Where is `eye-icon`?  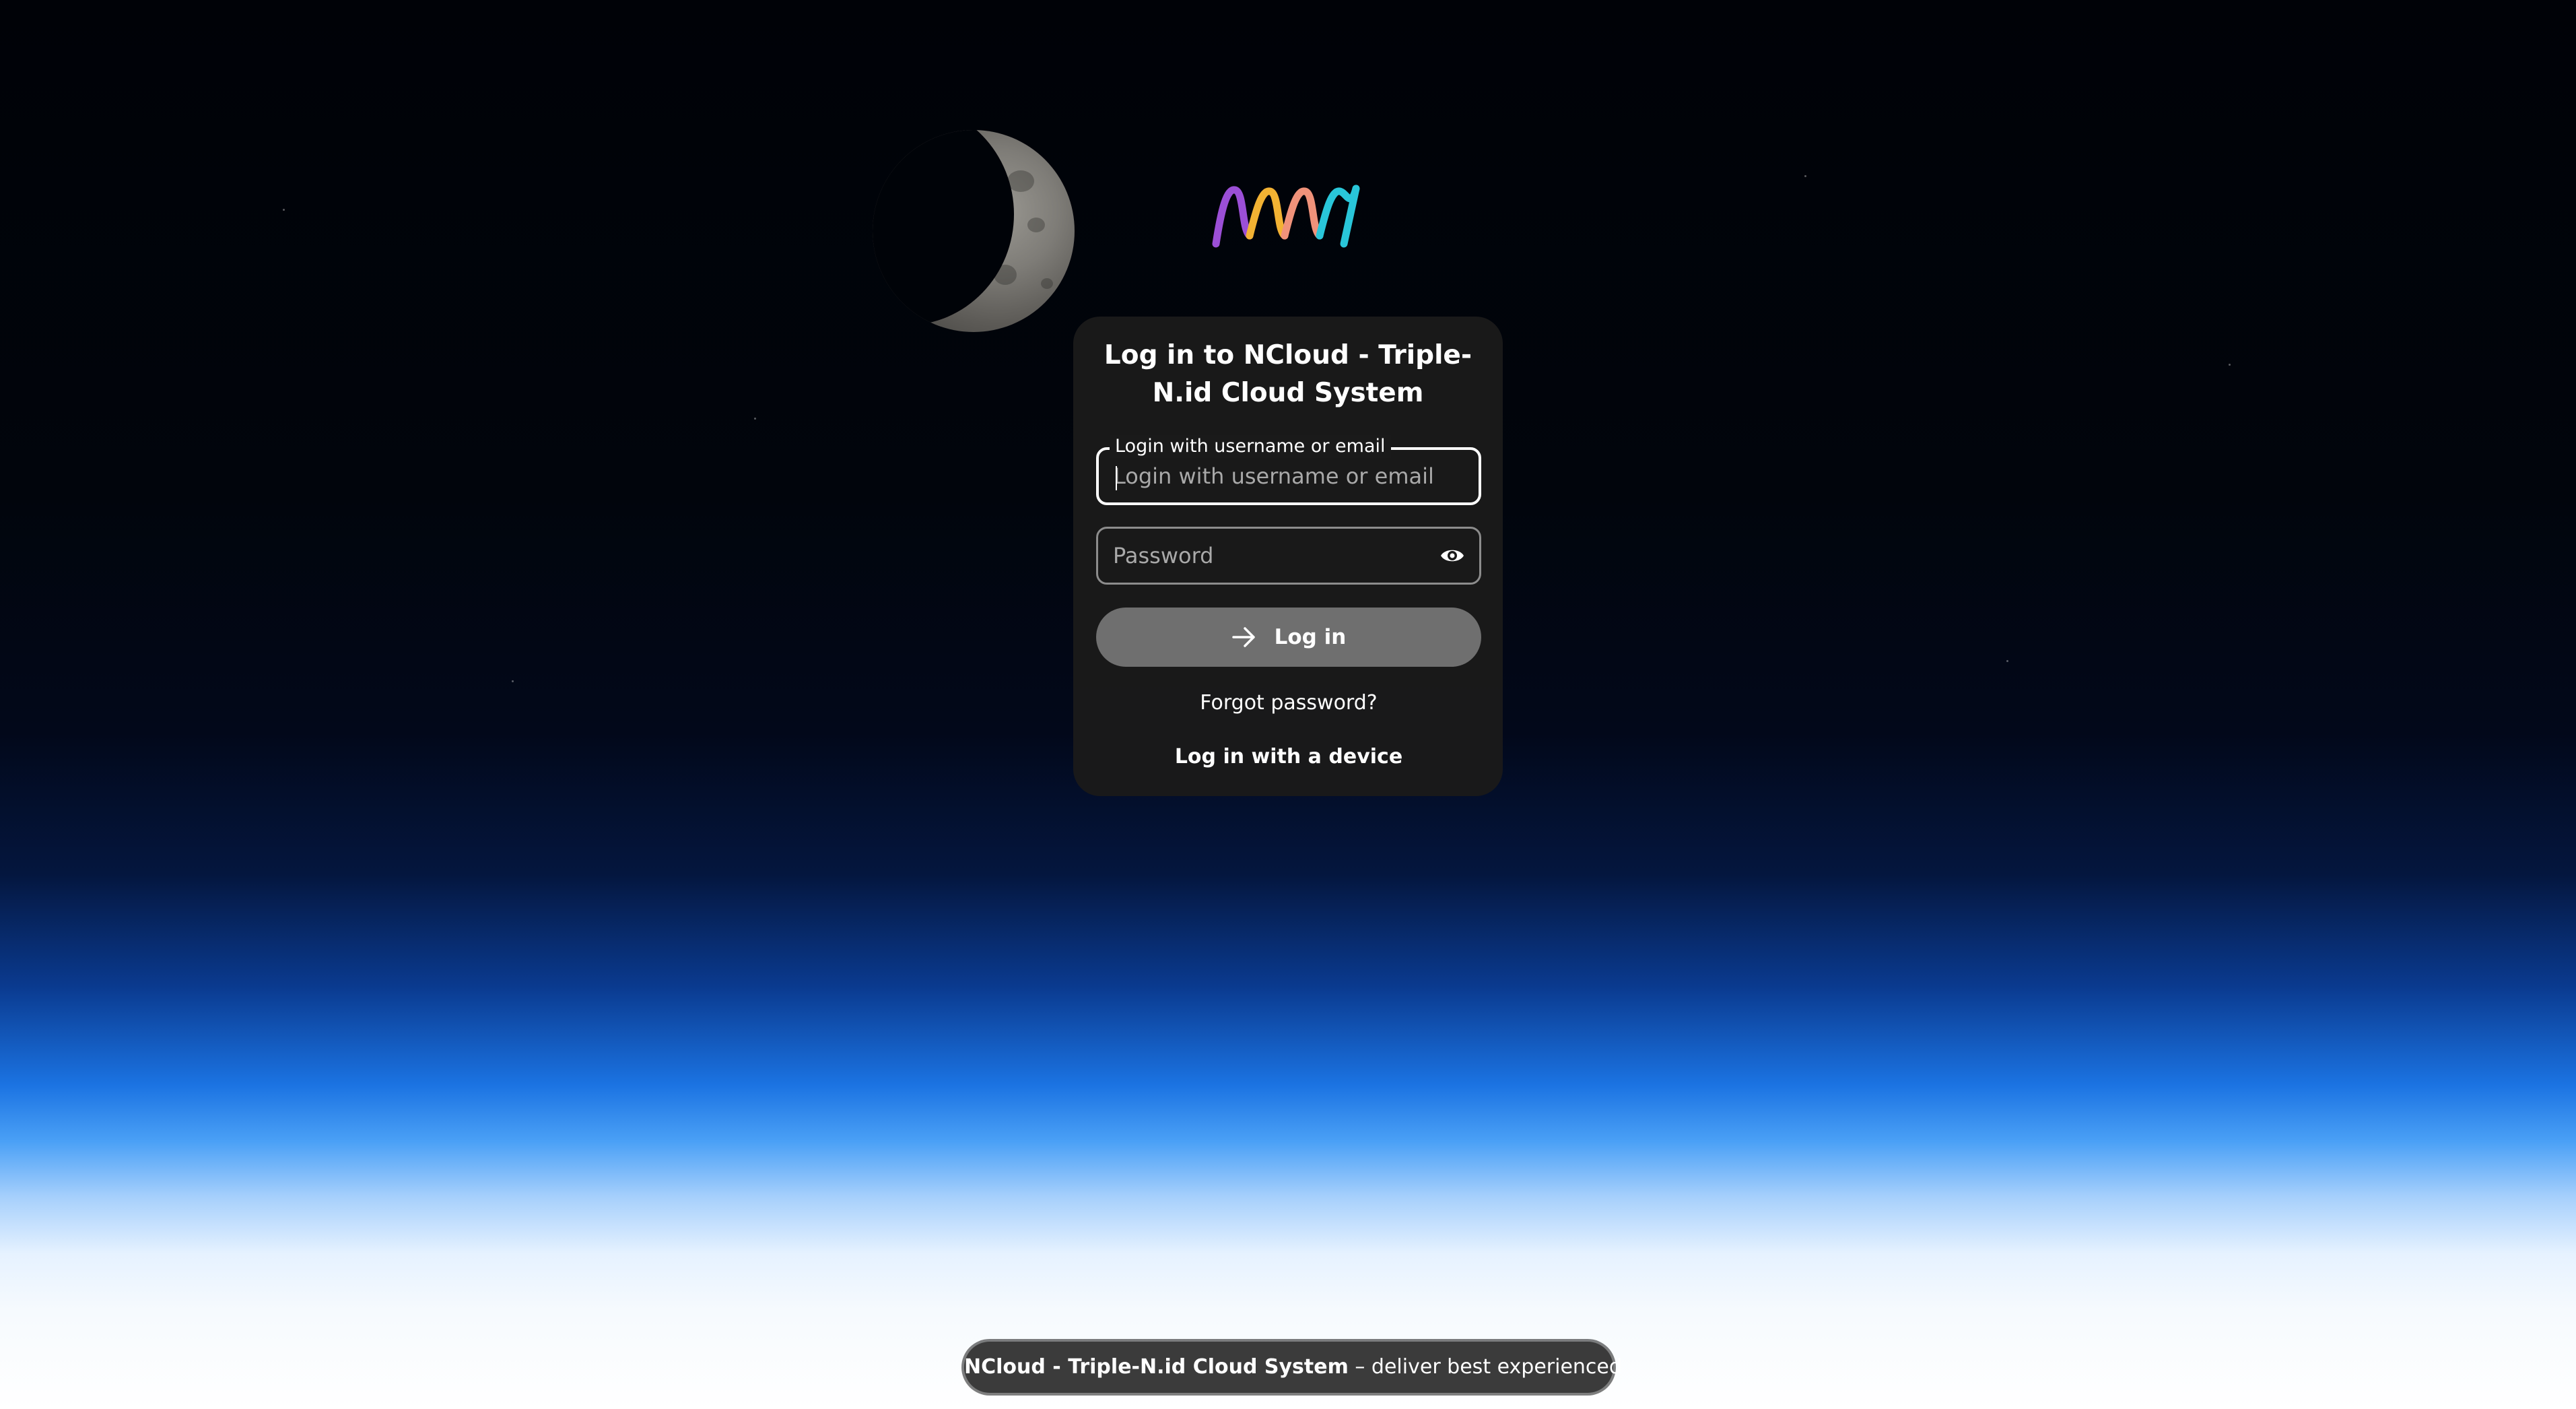
eye-icon is located at coordinates (1452, 556).